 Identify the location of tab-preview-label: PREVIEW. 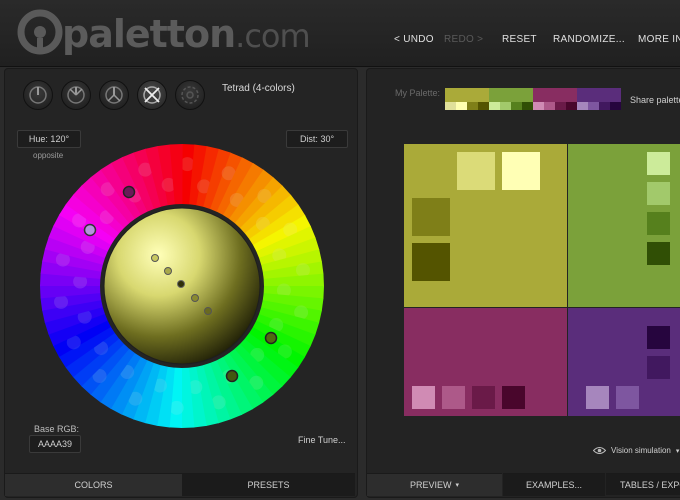
(430, 485).